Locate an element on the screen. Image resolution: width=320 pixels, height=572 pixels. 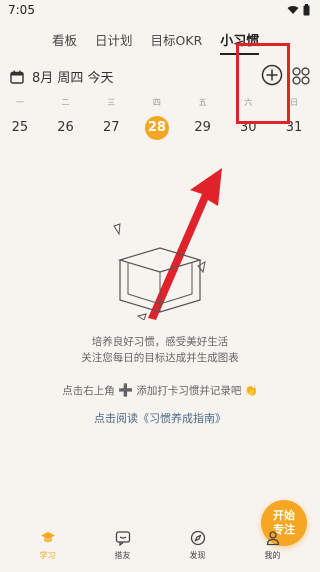
day-cell: 29 is located at coordinates (203, 128).